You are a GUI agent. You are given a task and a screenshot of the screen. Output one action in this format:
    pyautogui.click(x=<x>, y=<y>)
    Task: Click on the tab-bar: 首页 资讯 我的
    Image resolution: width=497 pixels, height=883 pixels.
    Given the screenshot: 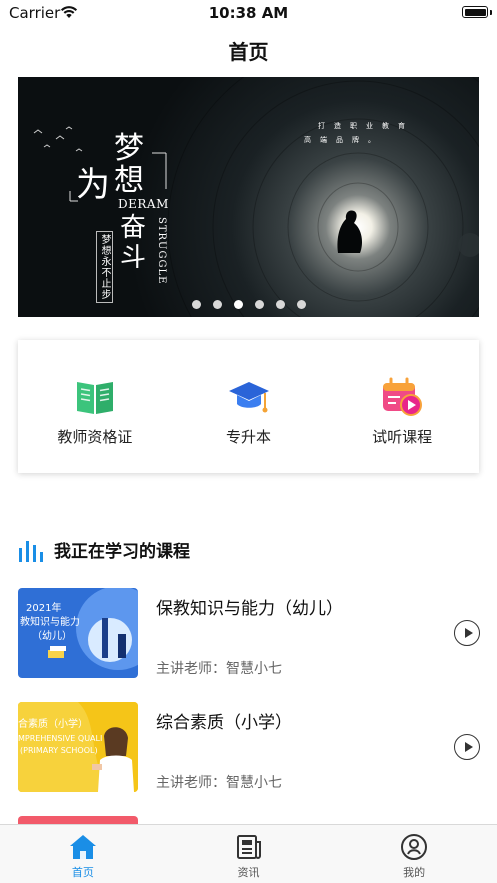 What is the action you would take?
    pyautogui.click(x=248, y=853)
    